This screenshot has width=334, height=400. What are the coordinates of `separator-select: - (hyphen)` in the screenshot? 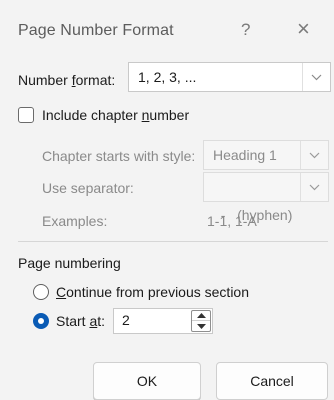 It's located at (266, 197).